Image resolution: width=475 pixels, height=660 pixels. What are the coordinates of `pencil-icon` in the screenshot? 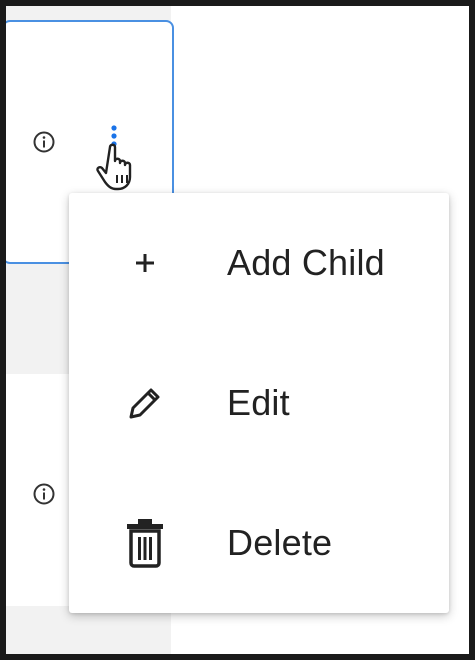 It's located at (145, 403).